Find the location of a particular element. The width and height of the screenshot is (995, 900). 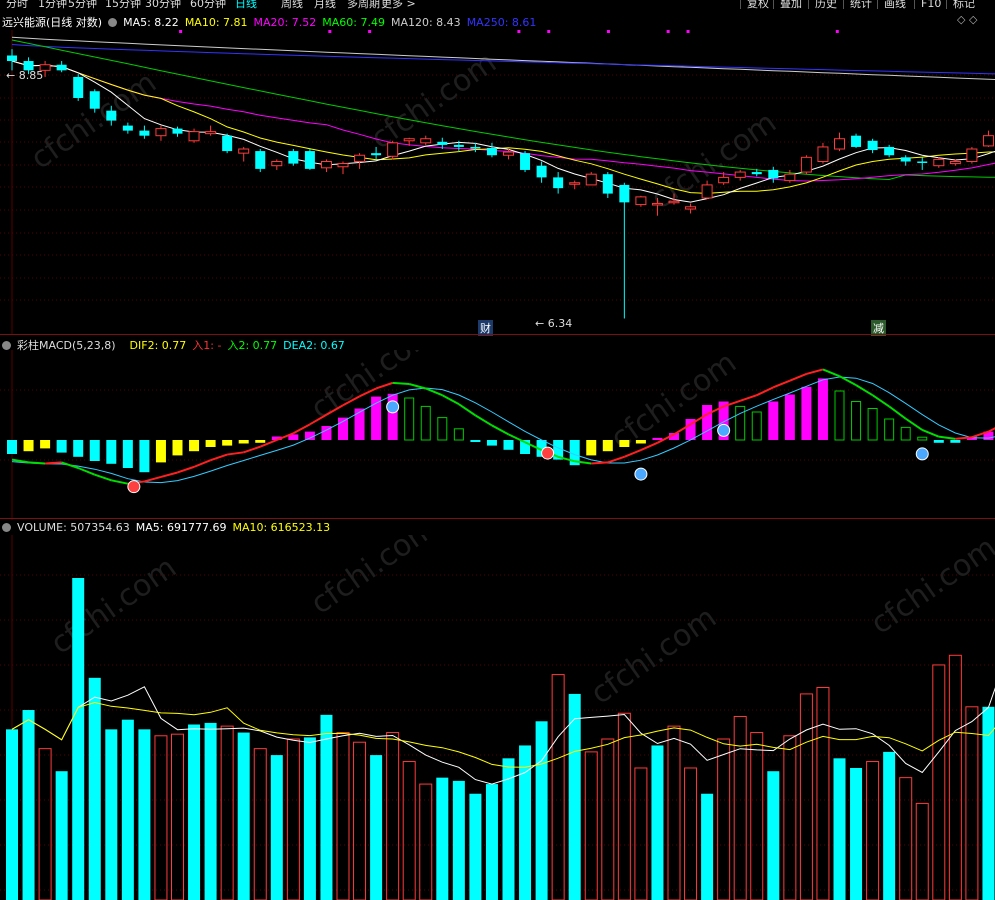

ma250-line is located at coordinates (503, 59).